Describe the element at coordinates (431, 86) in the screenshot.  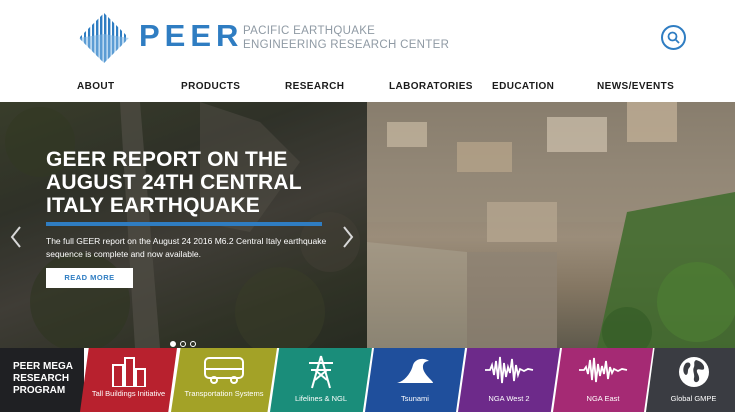
I see `nav-item-laboratories: LABORATORIES` at that location.